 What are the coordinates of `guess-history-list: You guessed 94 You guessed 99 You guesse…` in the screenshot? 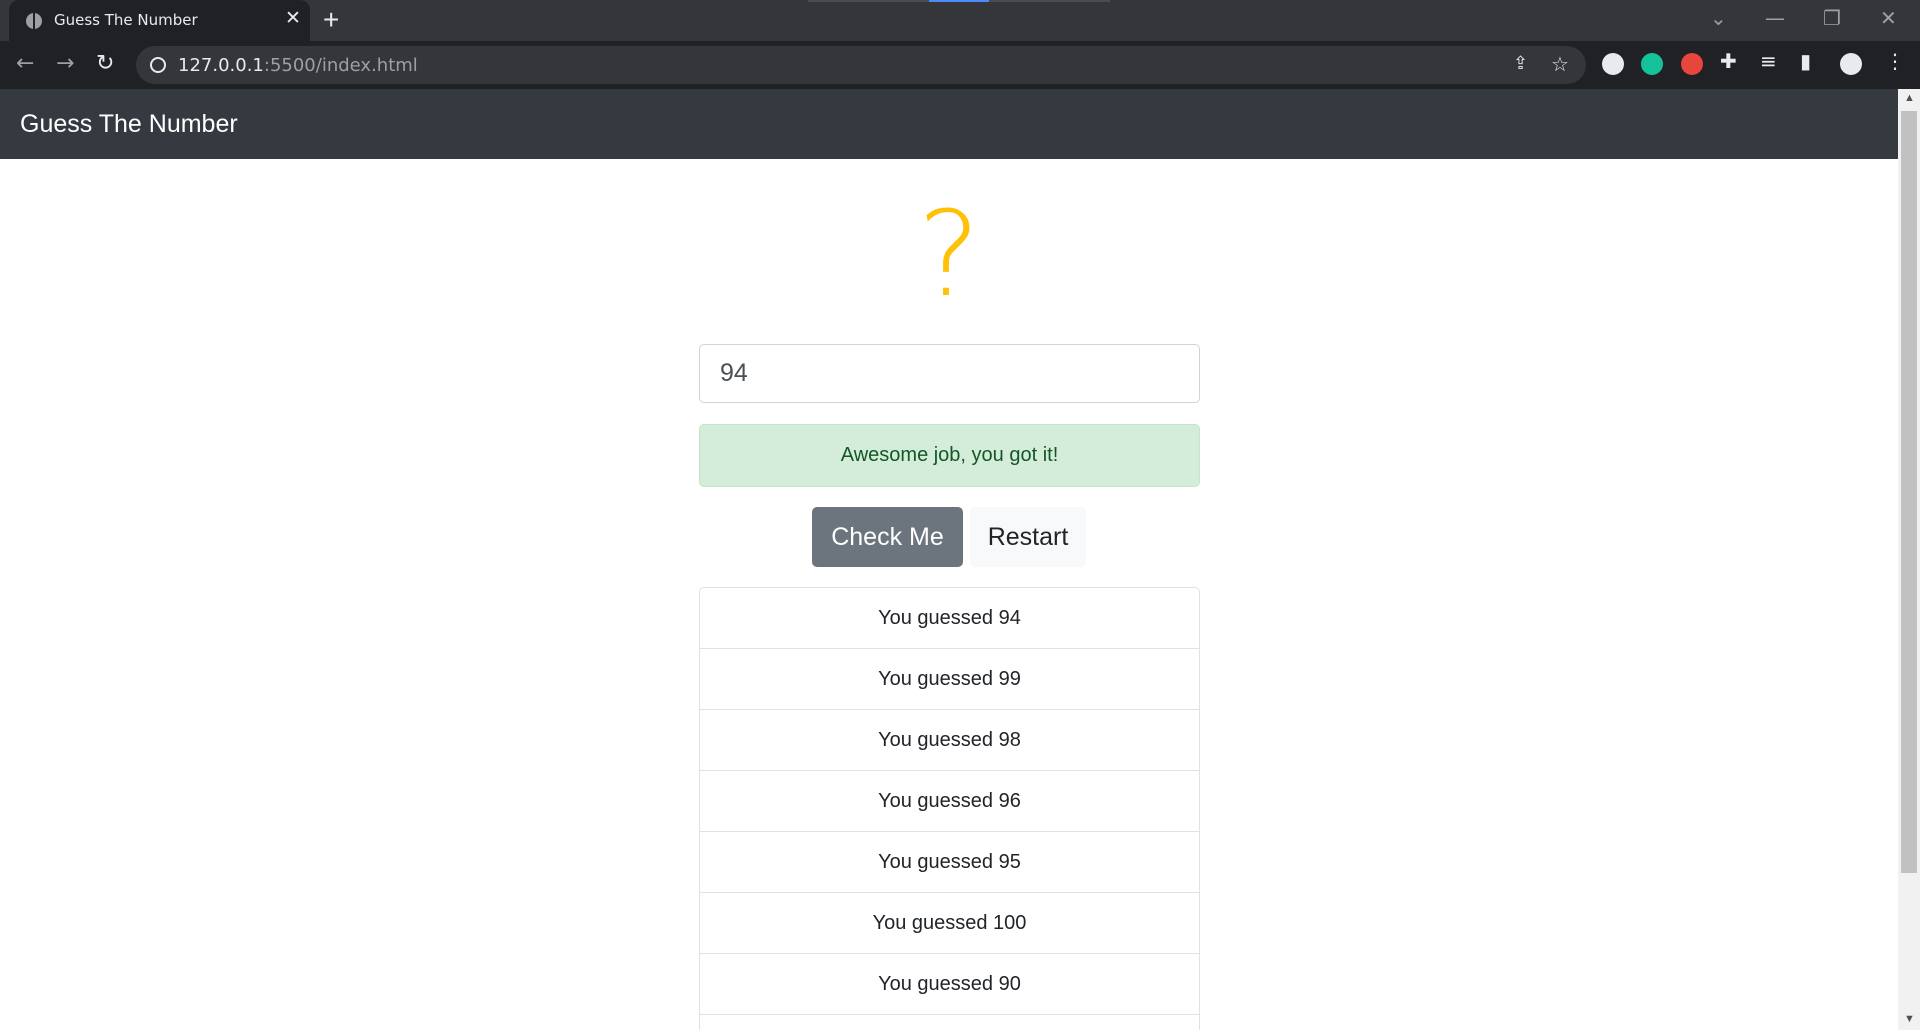 It's located at (949, 808).